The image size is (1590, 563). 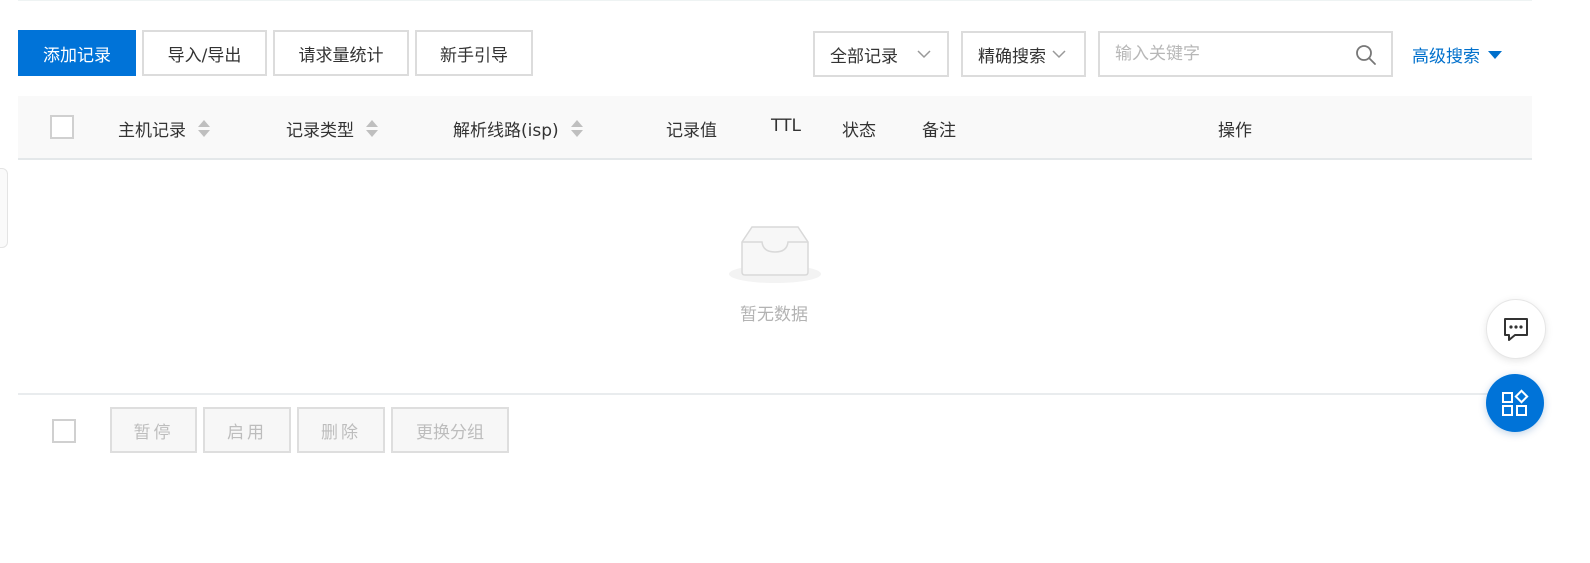 I want to click on column-type: 记录类型, so click(x=332, y=128).